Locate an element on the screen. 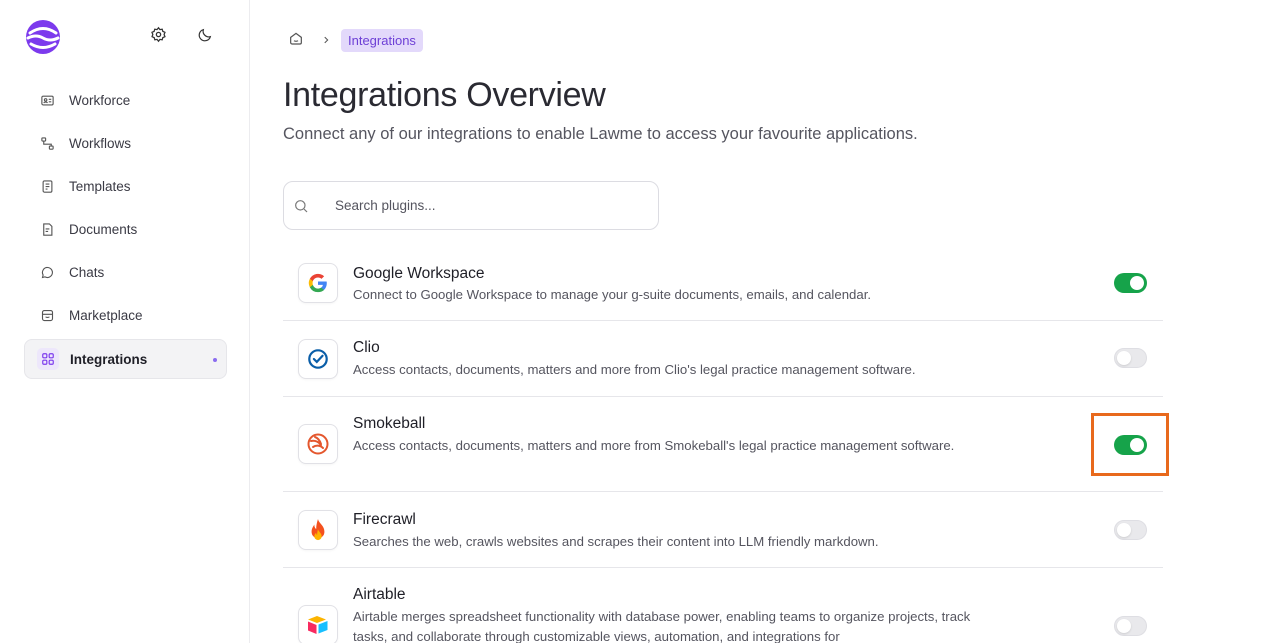  breadcrumb-home is located at coordinates (296, 40).